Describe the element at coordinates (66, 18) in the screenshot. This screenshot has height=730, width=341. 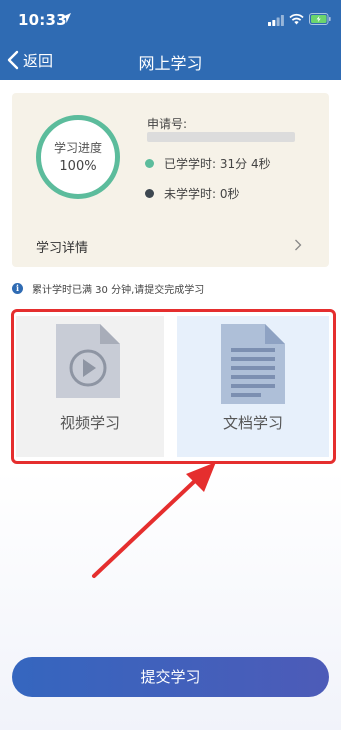
I see `location-arrow-icon` at that location.